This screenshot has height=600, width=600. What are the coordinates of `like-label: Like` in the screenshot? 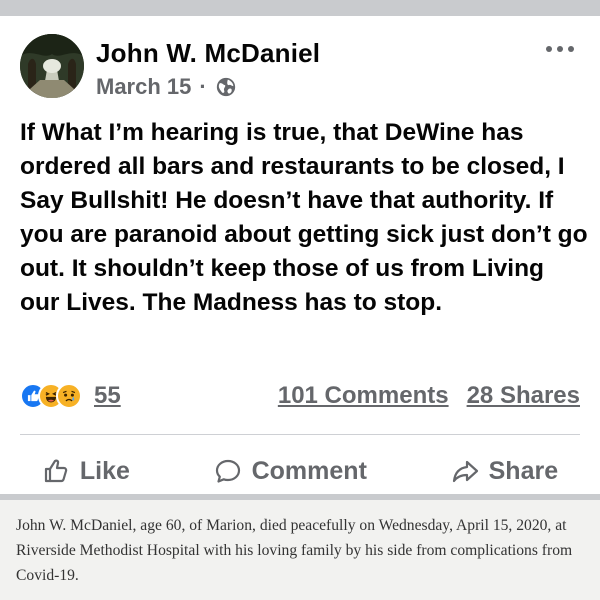 It's located at (104, 470).